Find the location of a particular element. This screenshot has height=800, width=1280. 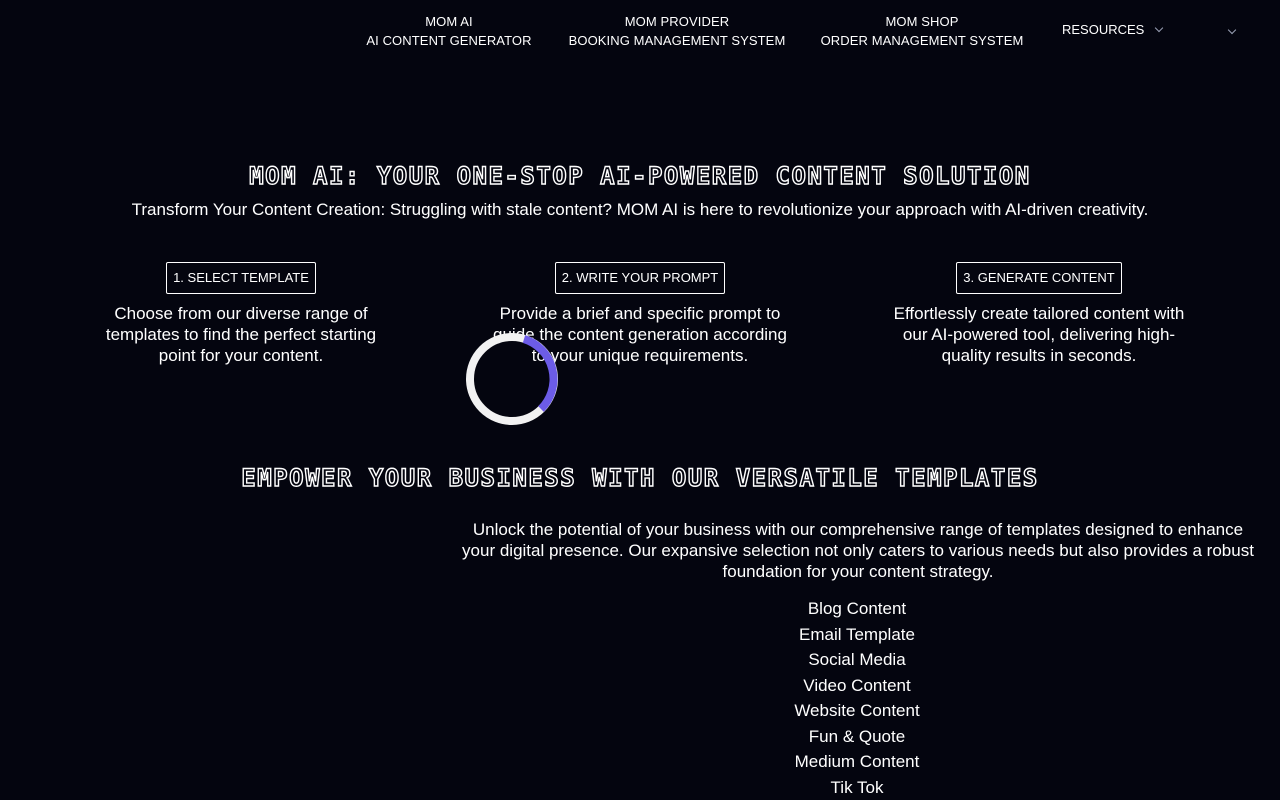

template-item-fun-quote: Fun & Quote is located at coordinates (857, 737).